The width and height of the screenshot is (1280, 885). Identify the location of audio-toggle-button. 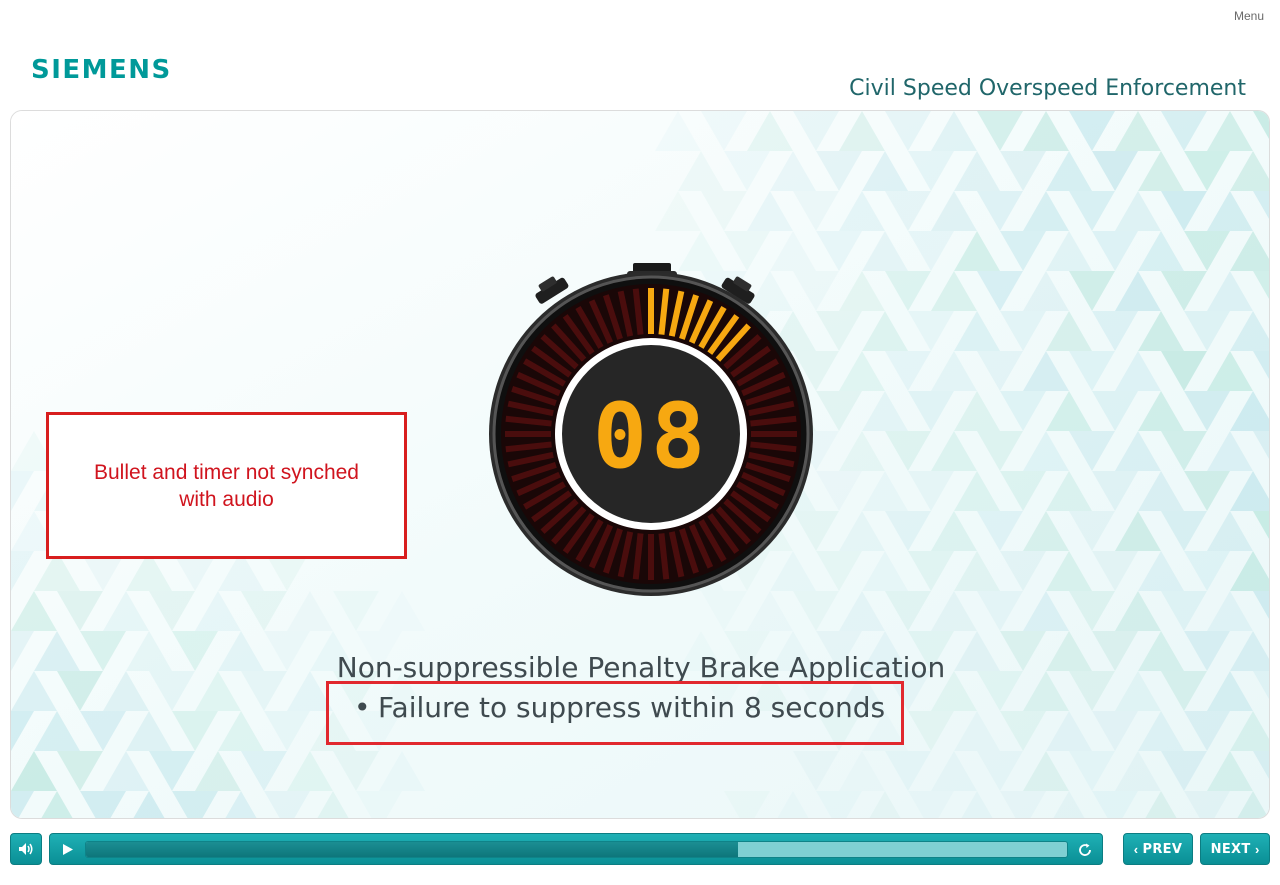
(26, 849).